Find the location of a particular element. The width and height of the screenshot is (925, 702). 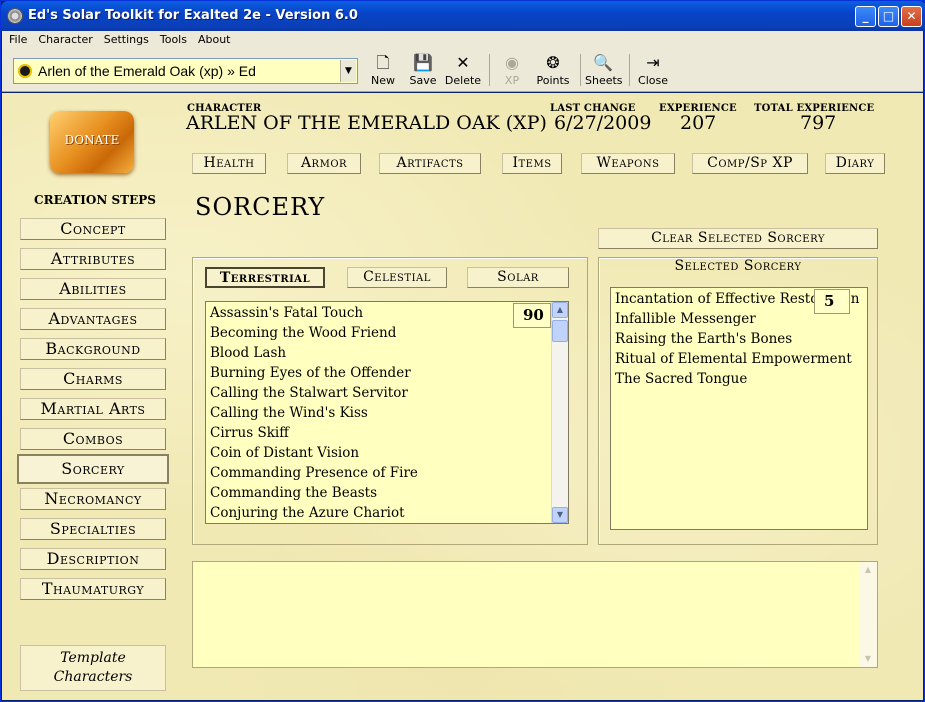

tab-items: Items is located at coordinates (532, 163).